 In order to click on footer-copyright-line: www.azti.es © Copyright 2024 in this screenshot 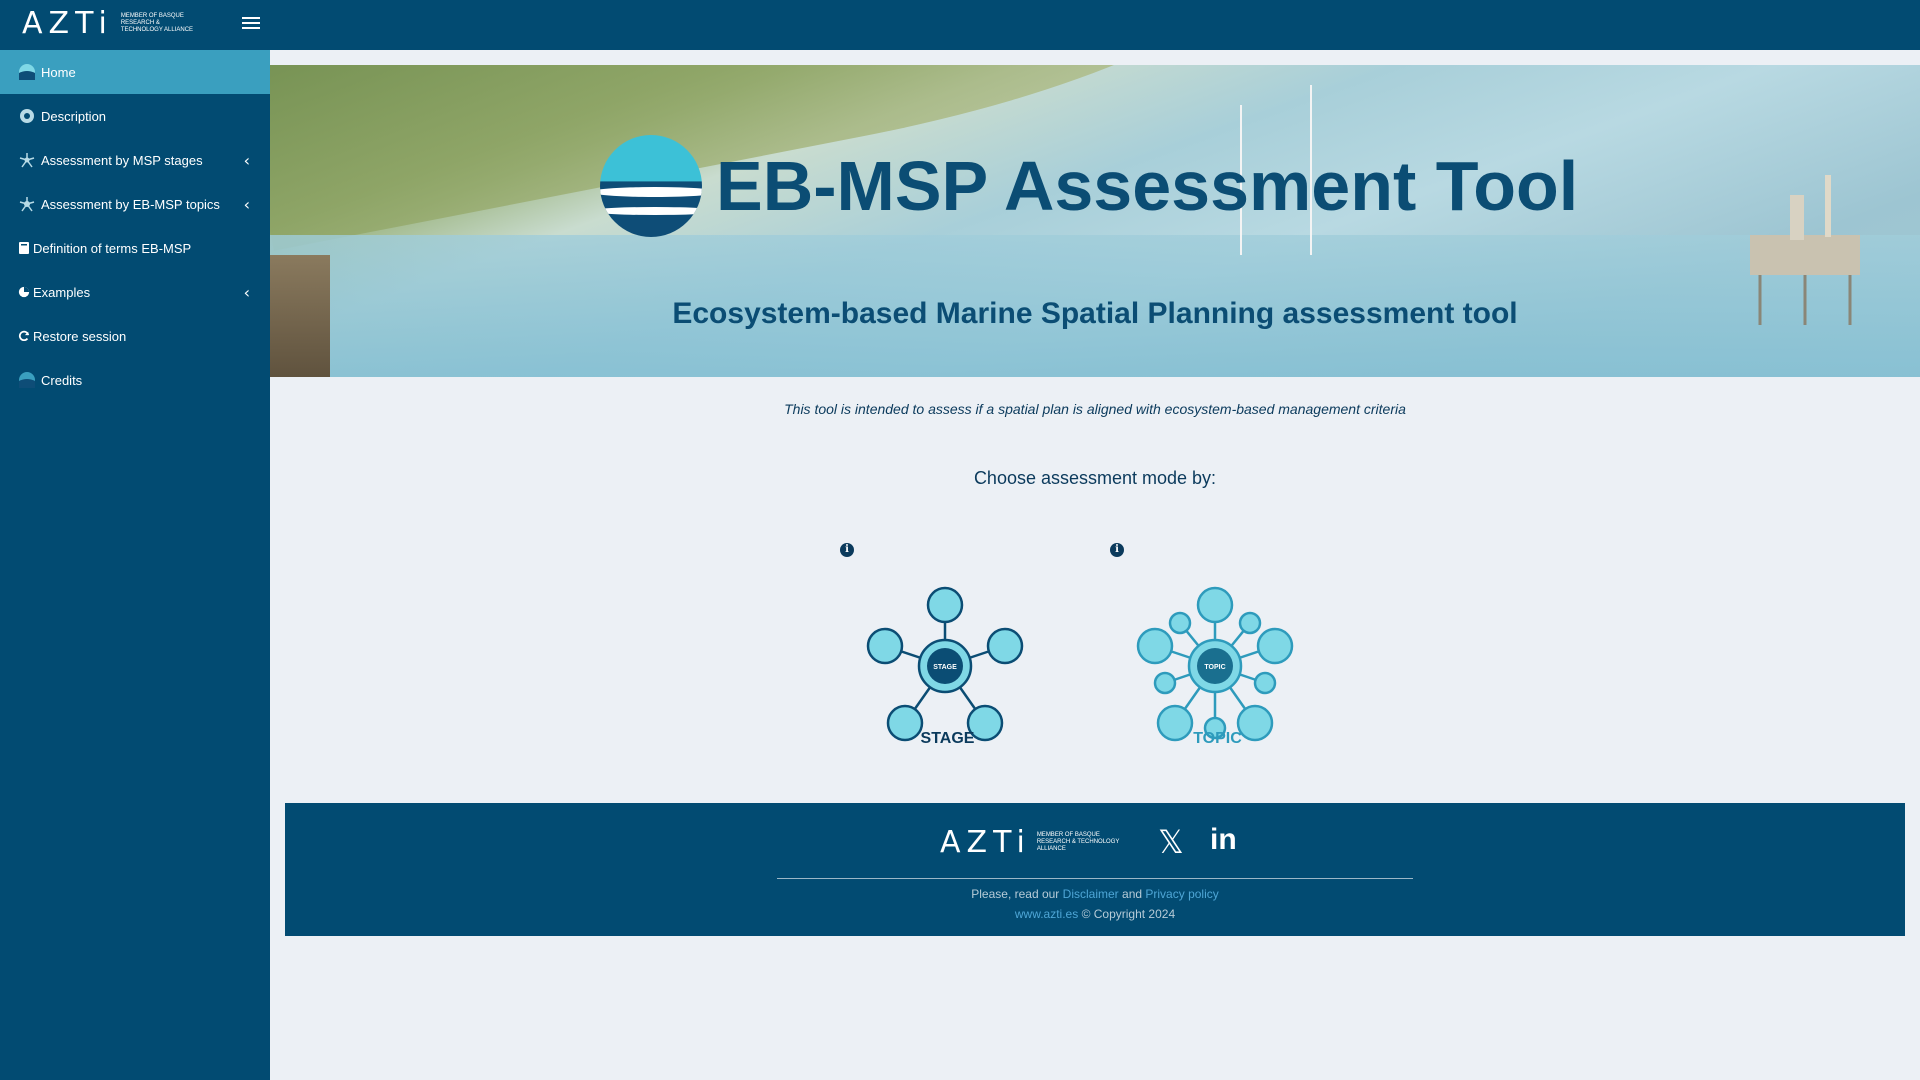, I will do `click(1095, 914)`.